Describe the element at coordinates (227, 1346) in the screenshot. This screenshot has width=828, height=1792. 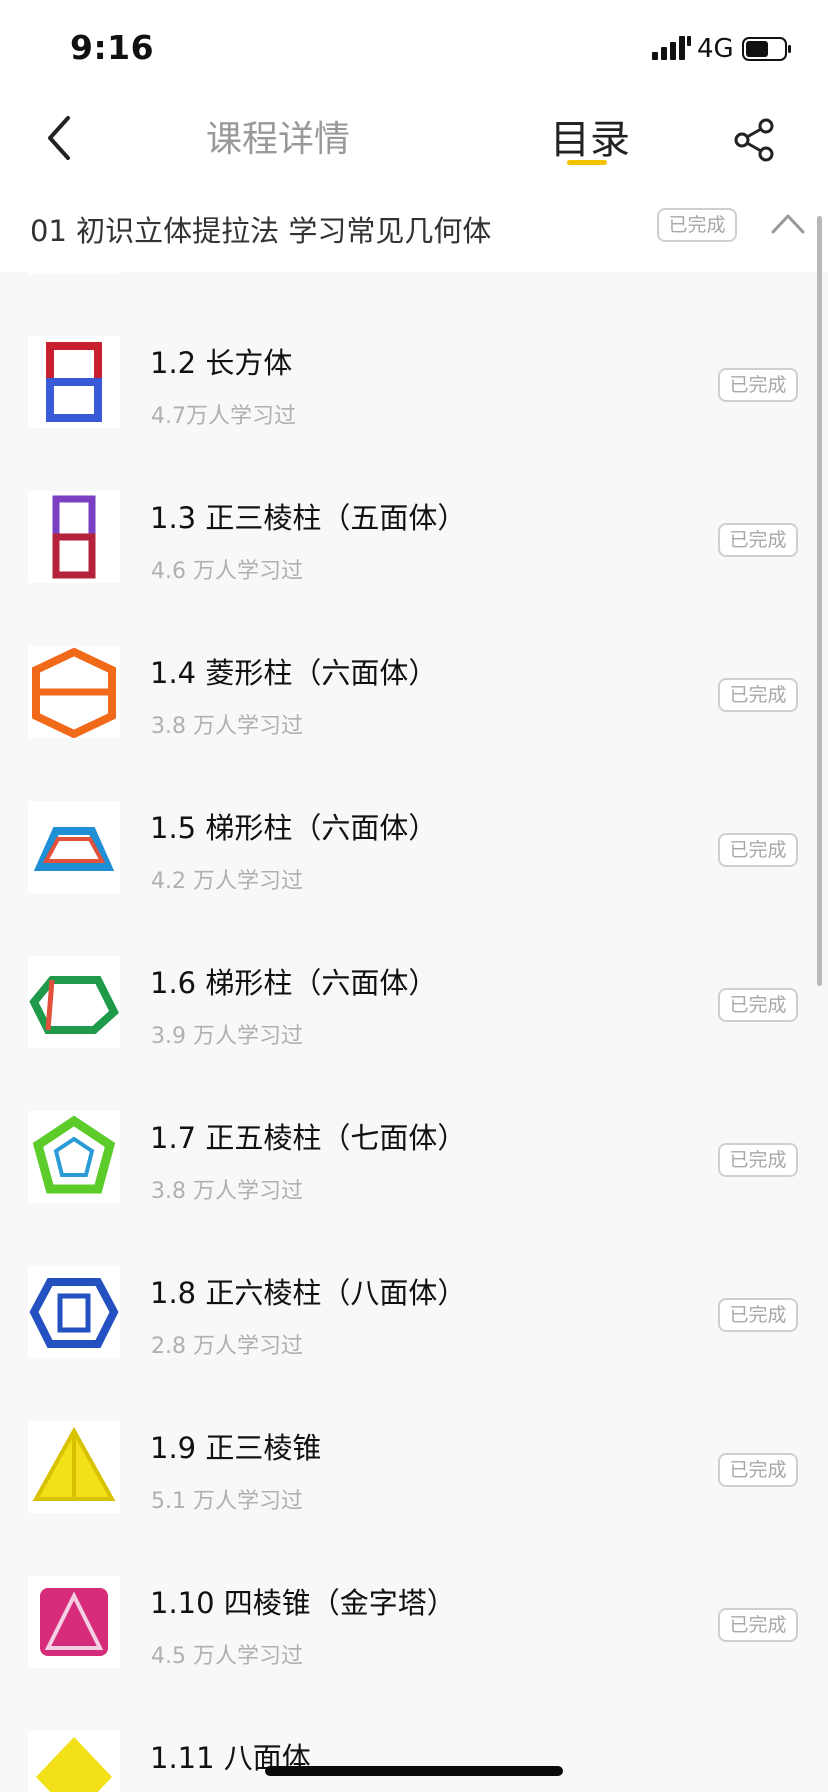
I see `lesson-learner-count: 2.8 万人学习过` at that location.